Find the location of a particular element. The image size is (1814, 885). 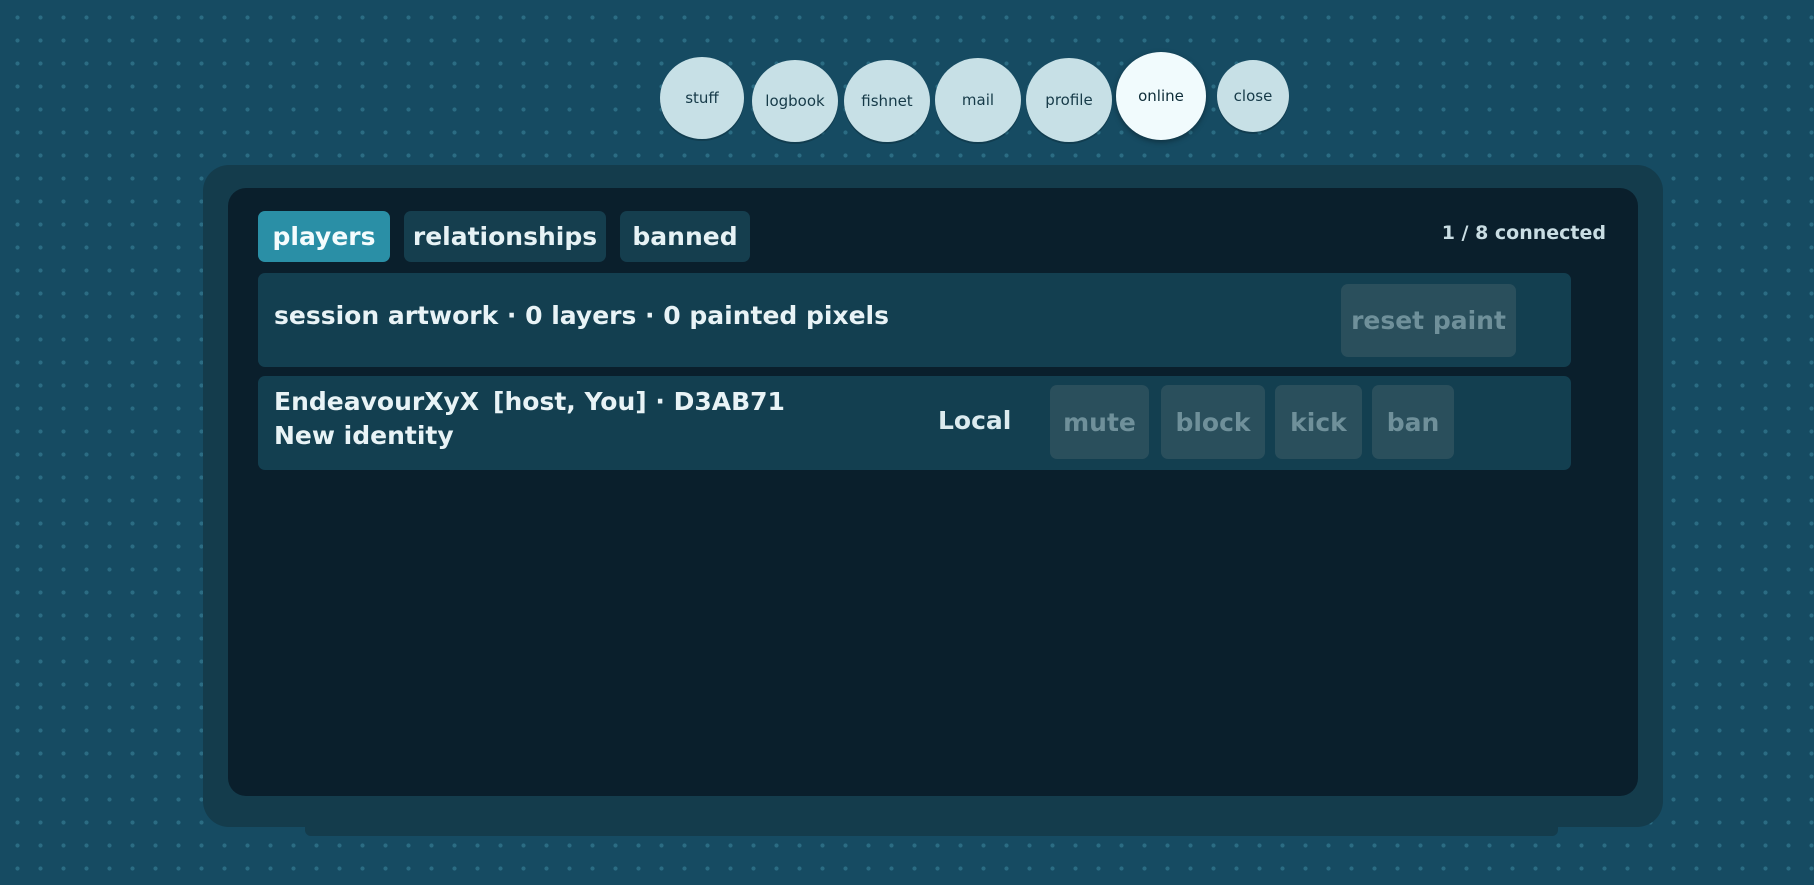

block-button: block is located at coordinates (1213, 422).